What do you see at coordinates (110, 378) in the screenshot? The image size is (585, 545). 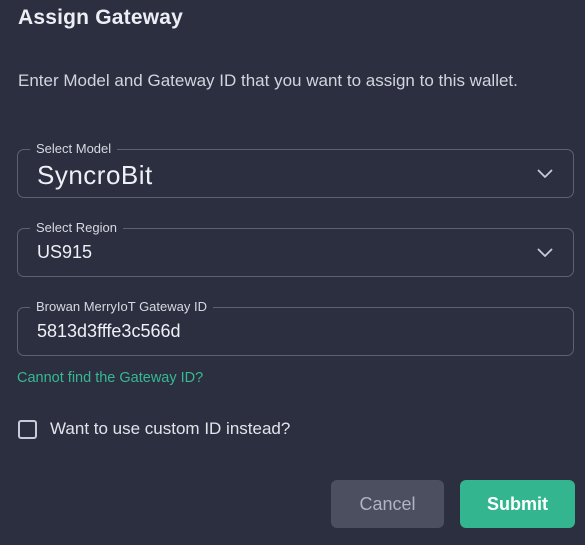 I see `cannot-find-gateway-id-link: Cannot find the Gateway ID?` at bounding box center [110, 378].